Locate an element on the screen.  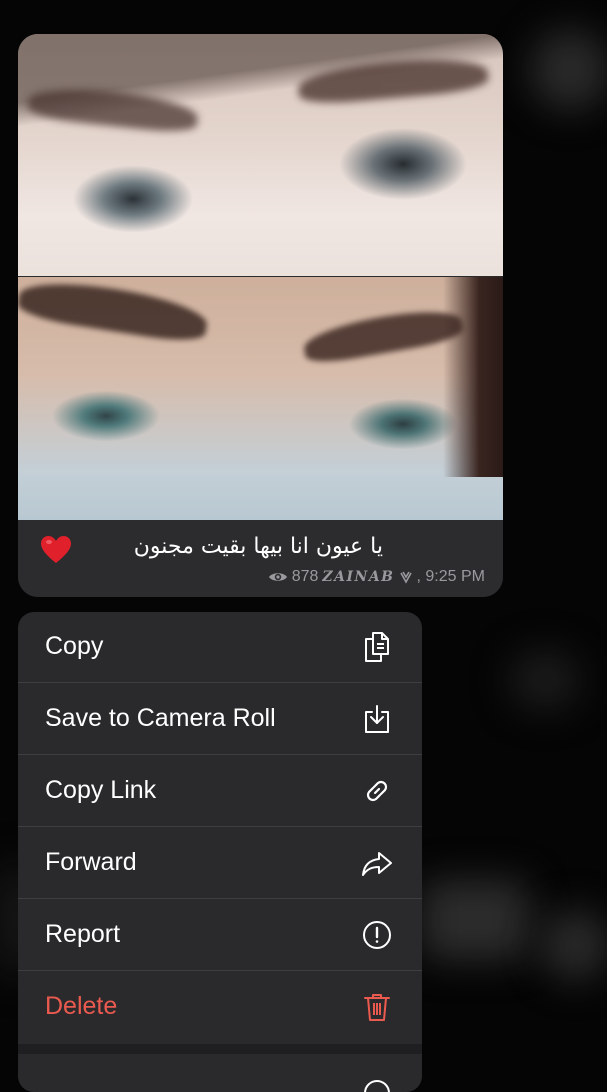
menu-item-copy-link: Copy Link is located at coordinates (220, 791).